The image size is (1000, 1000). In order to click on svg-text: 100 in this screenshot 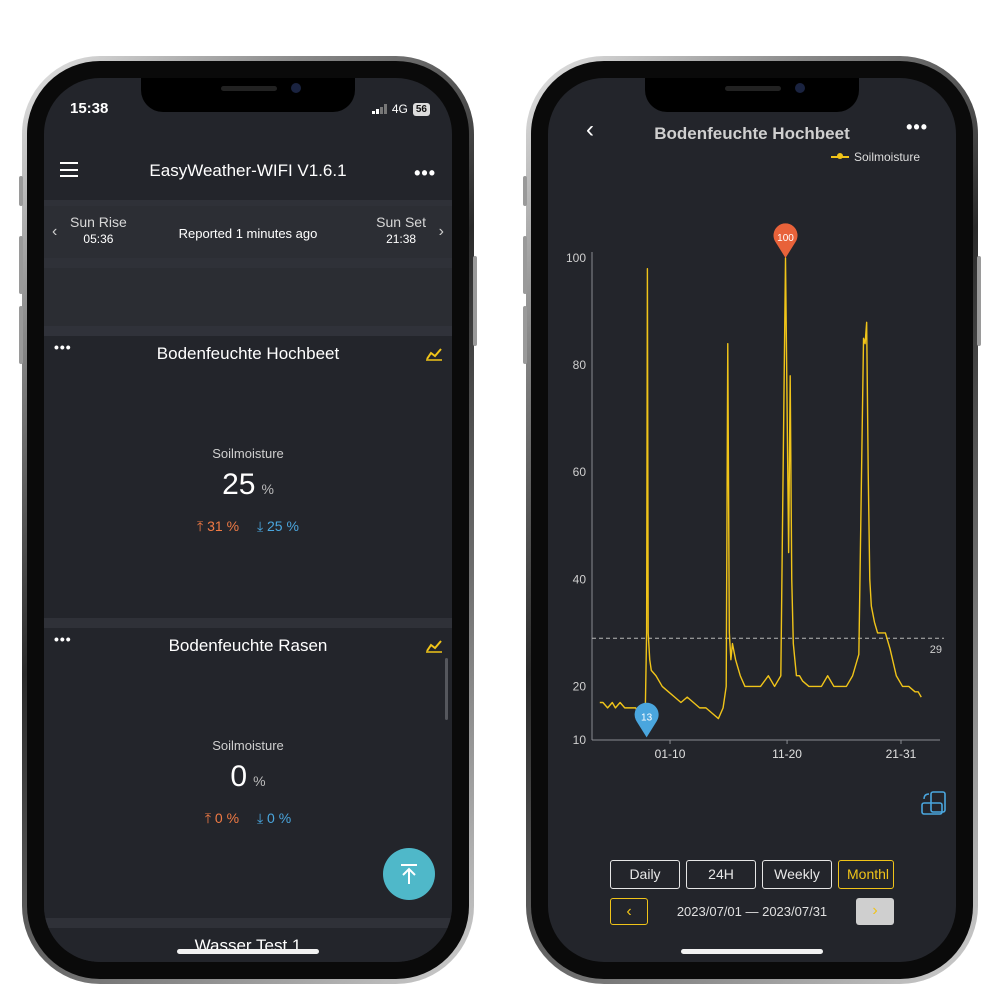, I will do `click(785, 238)`.